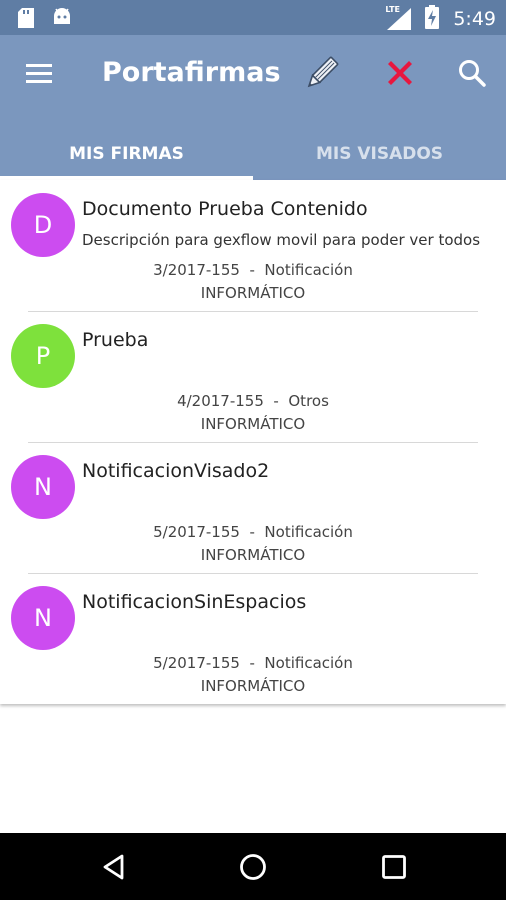 This screenshot has width=506, height=900. I want to click on close-icon, so click(400, 73).